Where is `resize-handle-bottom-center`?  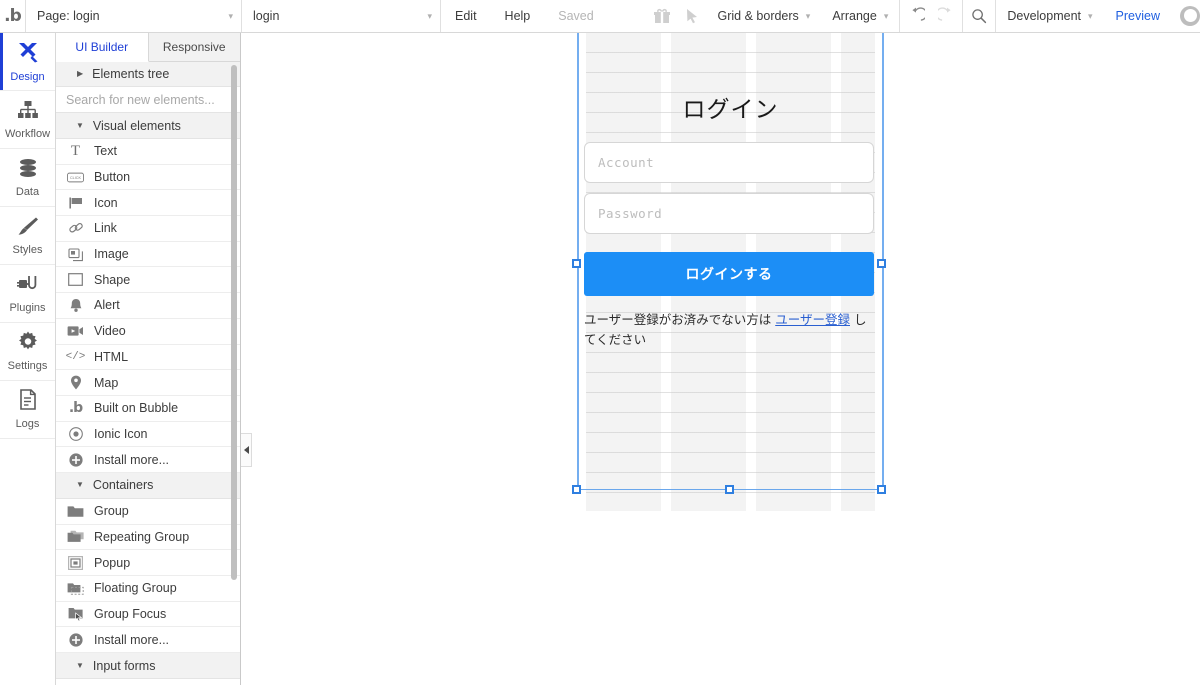 resize-handle-bottom-center is located at coordinates (729, 489).